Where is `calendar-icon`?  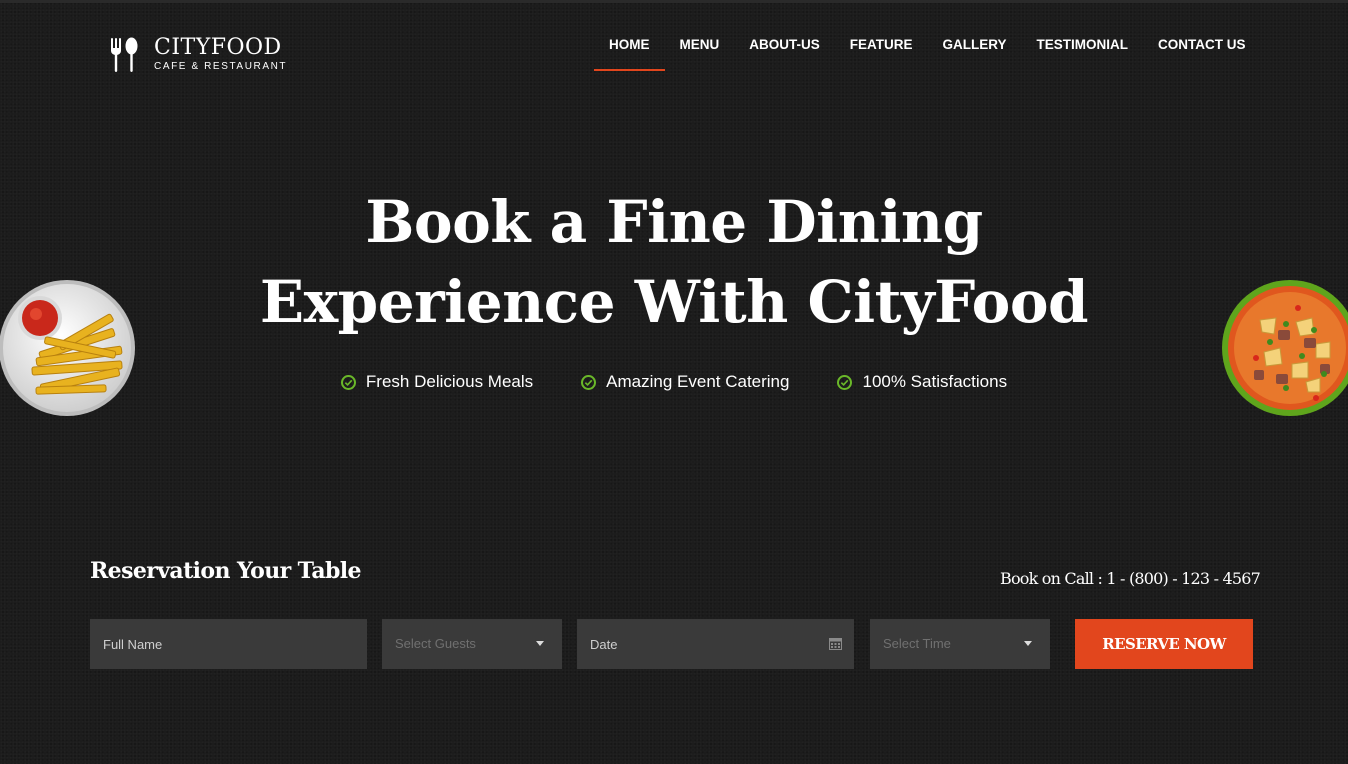
calendar-icon is located at coordinates (835, 643).